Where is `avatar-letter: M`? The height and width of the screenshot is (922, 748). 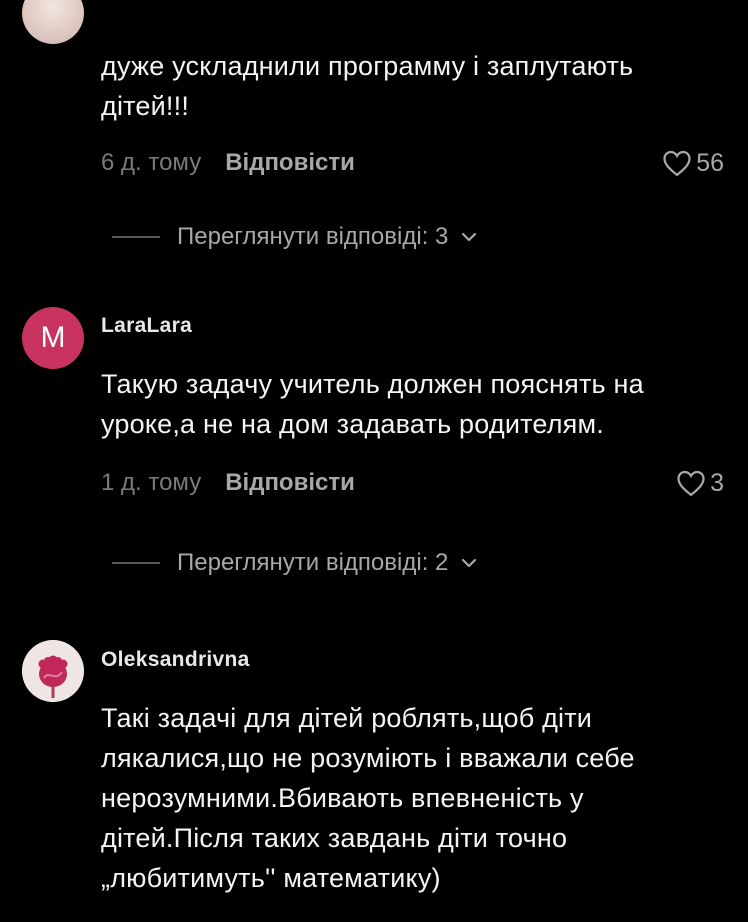 avatar-letter: M is located at coordinates (53, 337).